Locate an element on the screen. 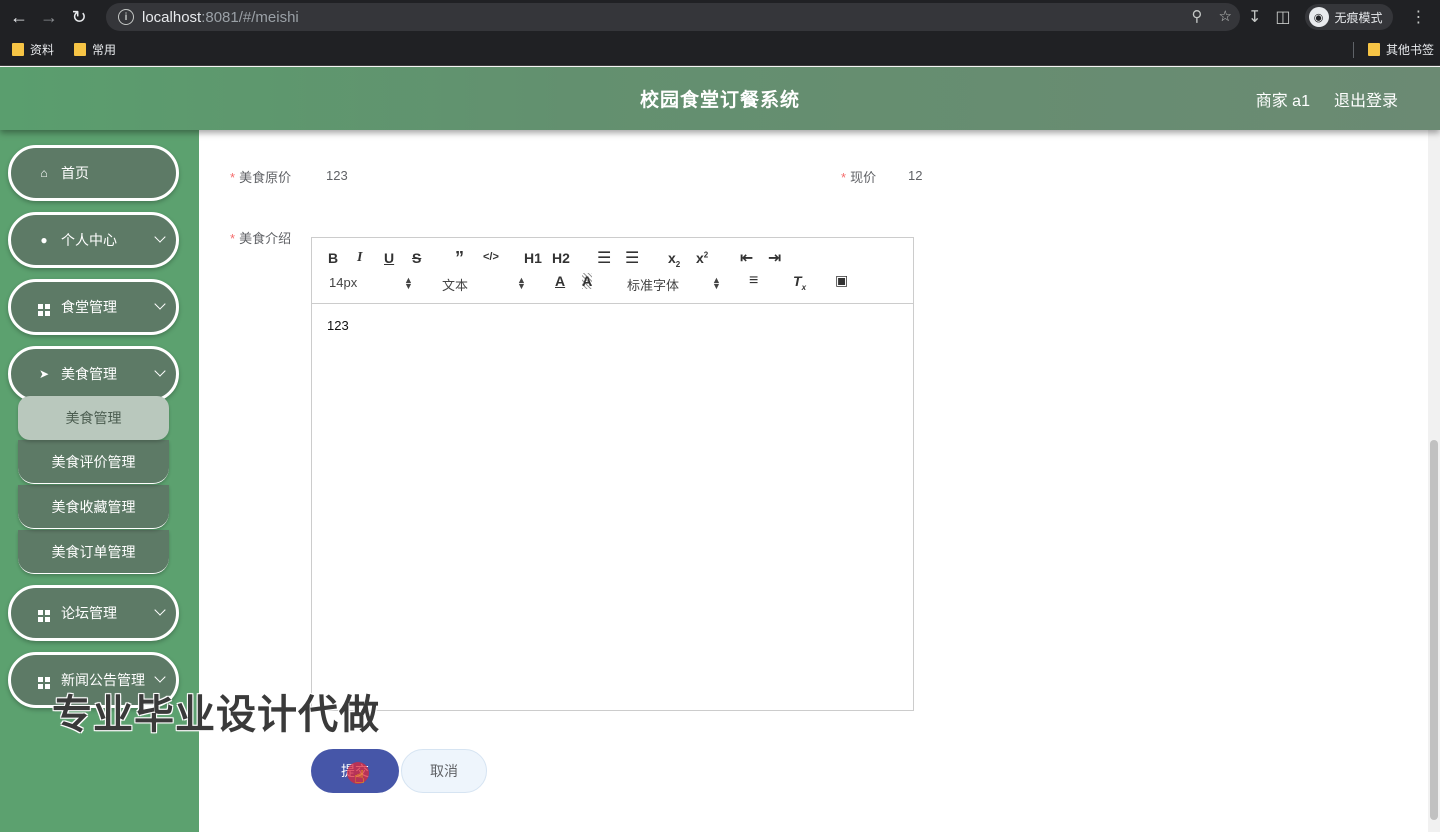 The image size is (1440, 832). submenu-item-food-favorites: 美食收藏管理 is located at coordinates (93, 507).